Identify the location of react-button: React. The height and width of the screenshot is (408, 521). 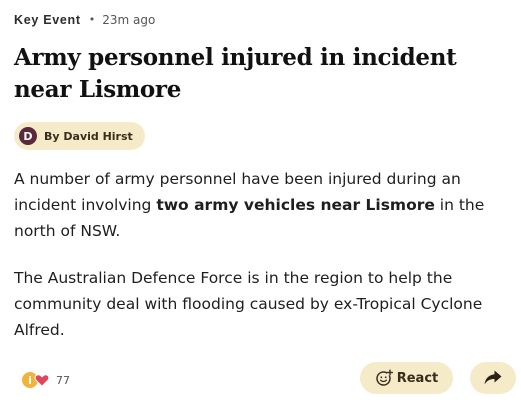
(406, 378).